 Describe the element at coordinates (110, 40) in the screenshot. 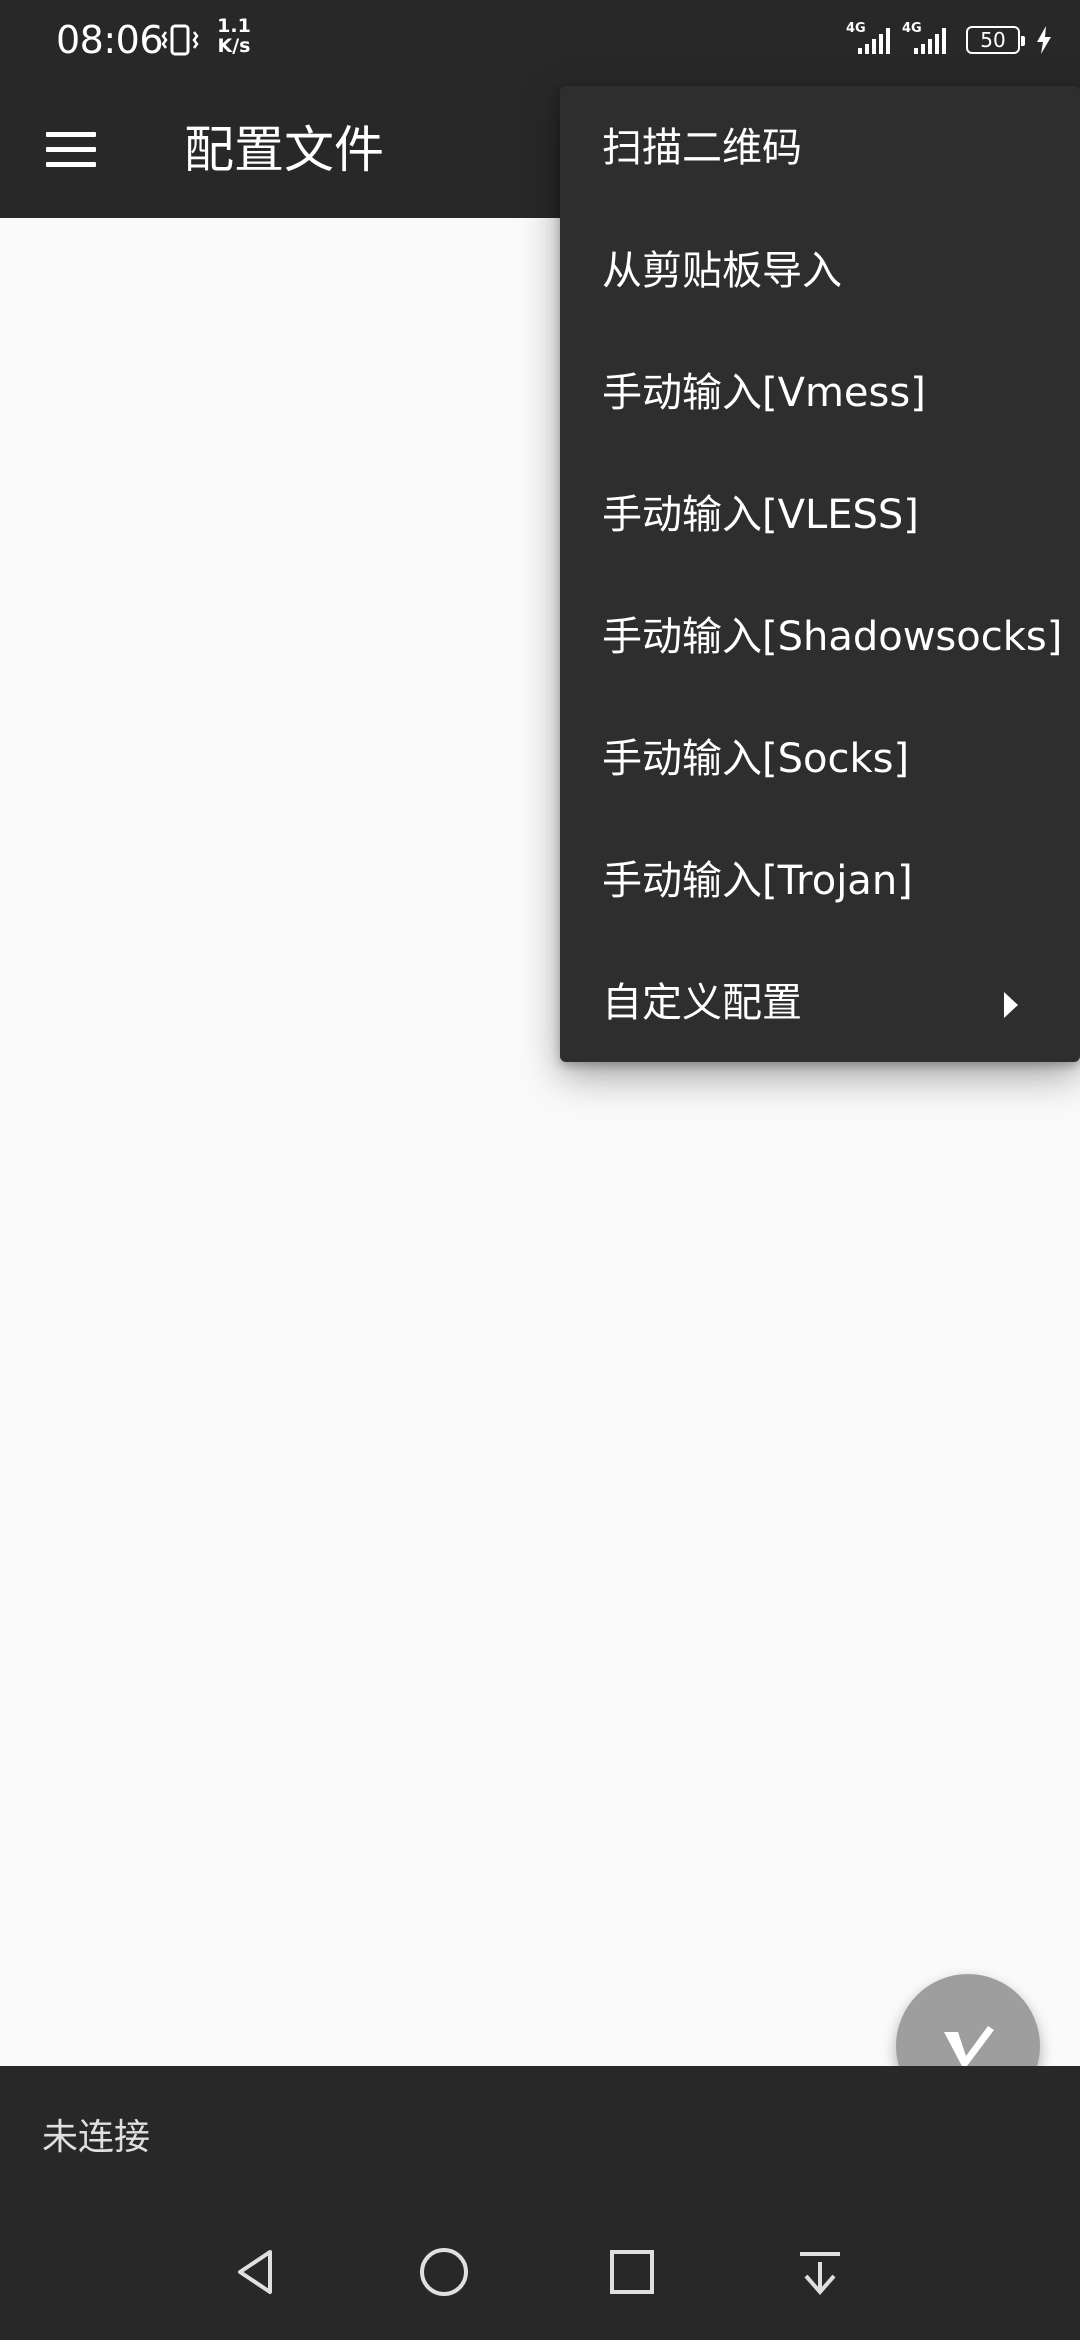

I see `status-time: 08:06` at that location.